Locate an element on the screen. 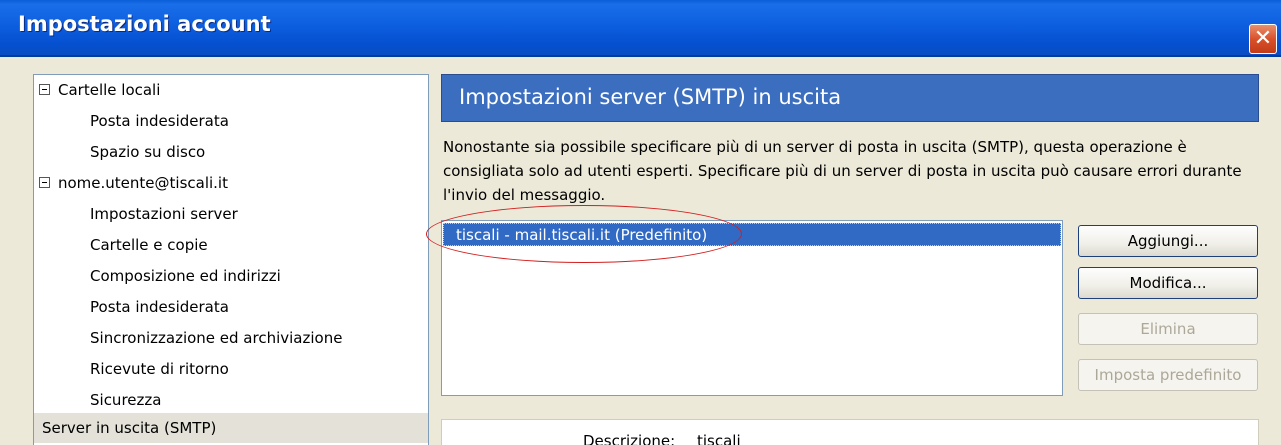 The height and width of the screenshot is (445, 1281). tree-item-label: Sicurezza is located at coordinates (126, 400).